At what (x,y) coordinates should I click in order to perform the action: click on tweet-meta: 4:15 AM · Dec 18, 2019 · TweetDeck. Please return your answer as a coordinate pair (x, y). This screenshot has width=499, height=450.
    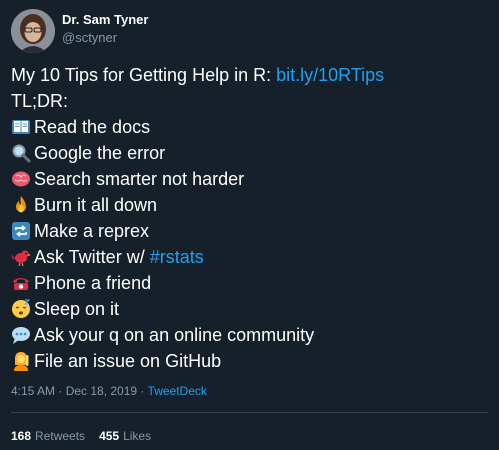
    Looking at the image, I should click on (109, 391).